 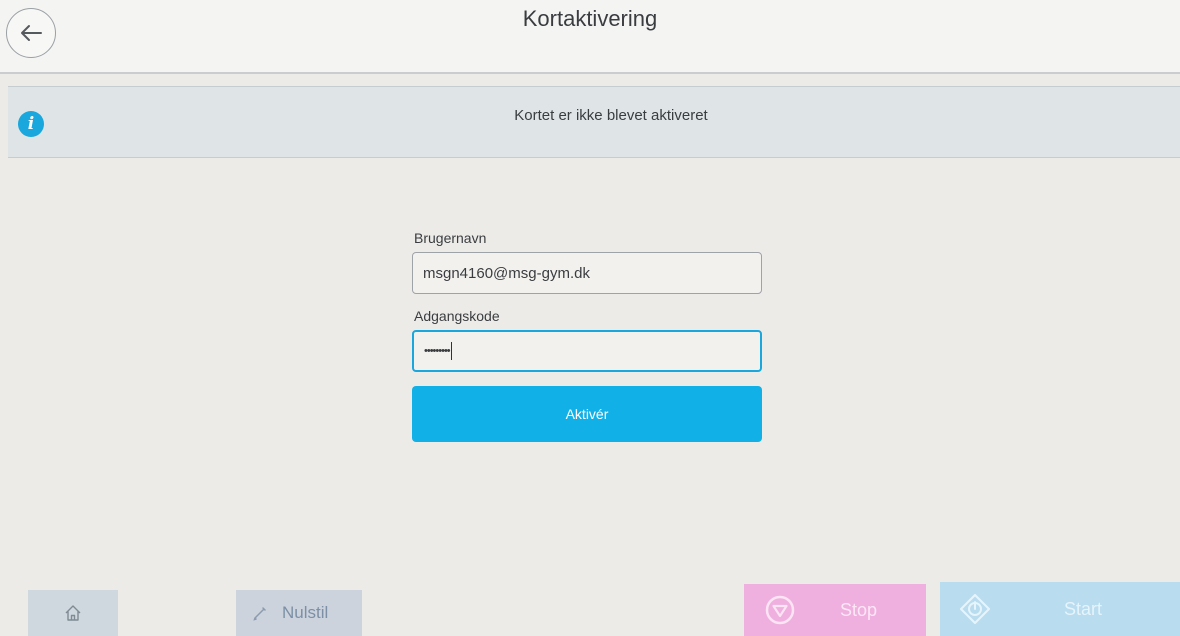 What do you see at coordinates (437, 351) in the screenshot?
I see `password-value: •••••••••` at bounding box center [437, 351].